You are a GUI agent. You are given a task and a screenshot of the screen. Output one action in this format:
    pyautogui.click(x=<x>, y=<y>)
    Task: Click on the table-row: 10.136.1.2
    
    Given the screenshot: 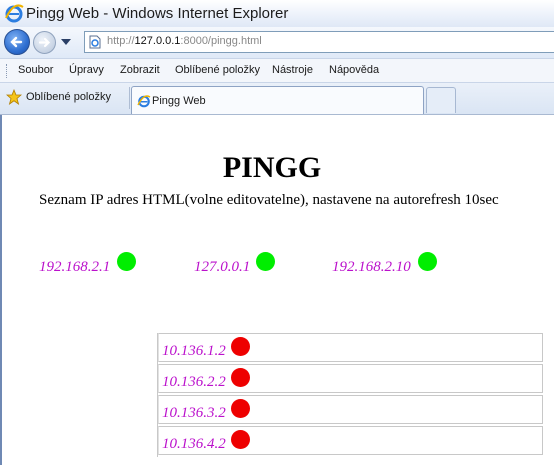 What is the action you would take?
    pyautogui.click(x=350, y=347)
    